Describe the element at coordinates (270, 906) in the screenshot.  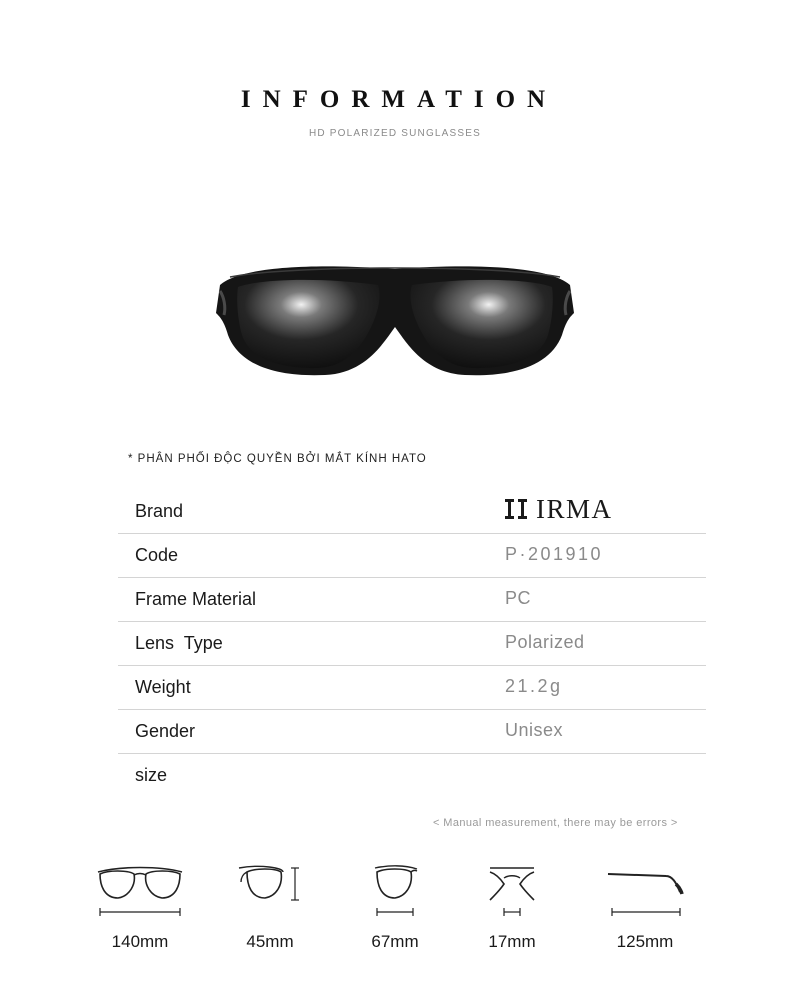
I see `dimension-lens-height: 45mm` at that location.